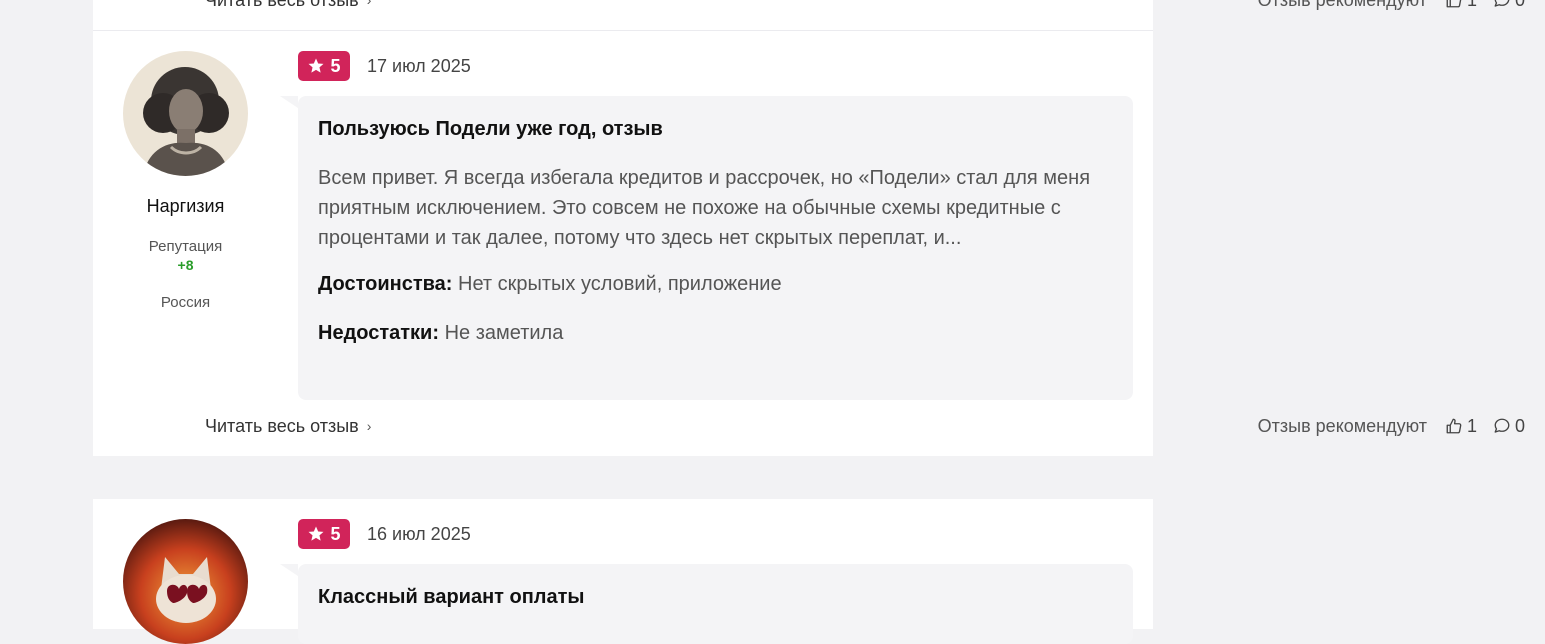 The image size is (1545, 644). I want to click on cons-label: Недостатки:, so click(379, 333).